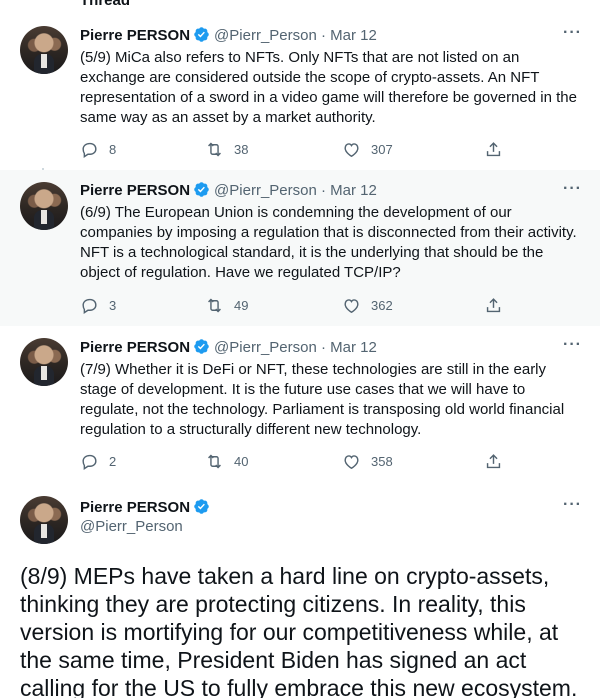 The height and width of the screenshot is (698, 600). What do you see at coordinates (382, 149) in the screenshot?
I see `like-count: 307` at bounding box center [382, 149].